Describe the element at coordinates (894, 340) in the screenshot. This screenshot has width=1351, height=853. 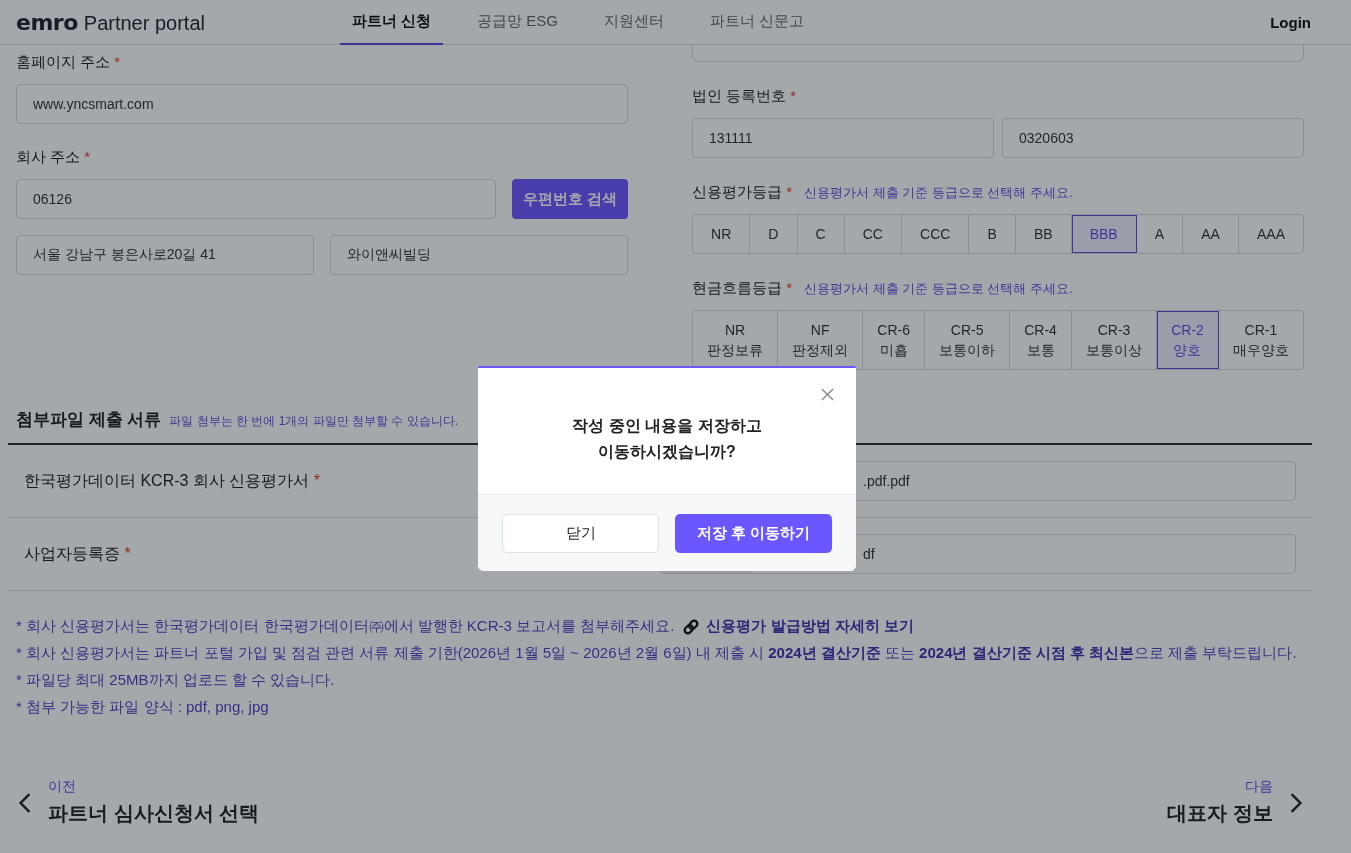
I see `grade-option: CR-6 미흡` at that location.